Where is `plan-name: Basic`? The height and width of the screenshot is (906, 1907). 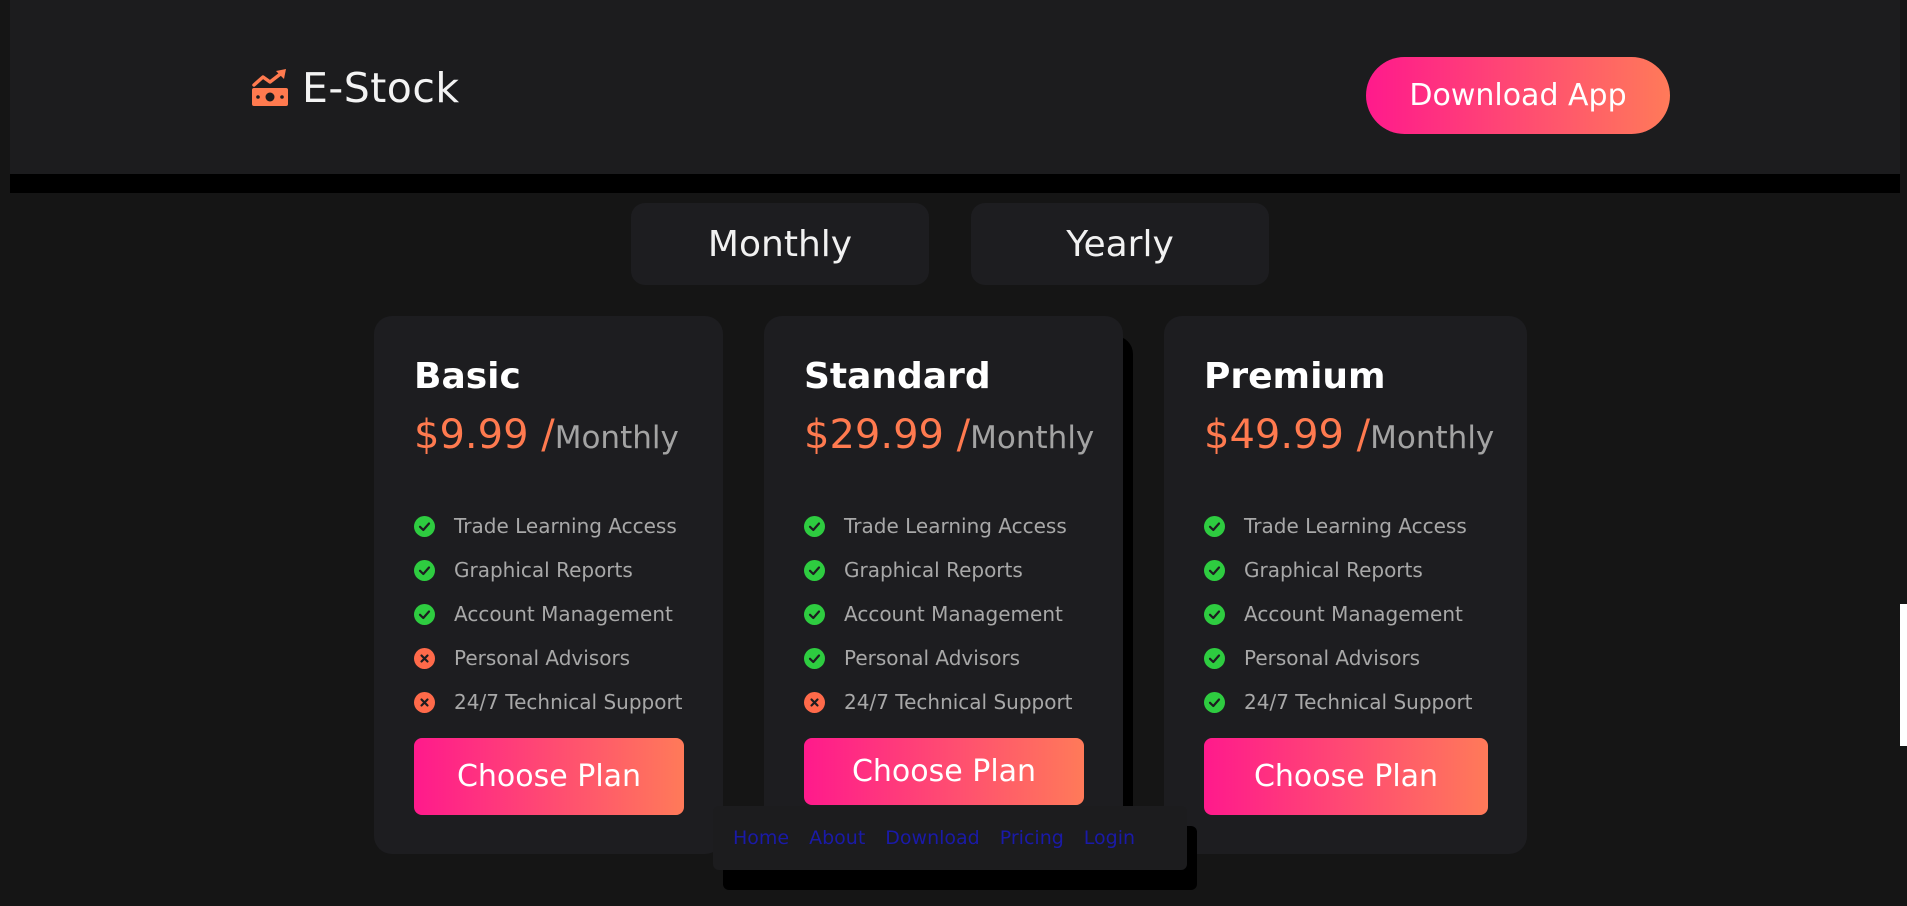 plan-name: Basic is located at coordinates (467, 376).